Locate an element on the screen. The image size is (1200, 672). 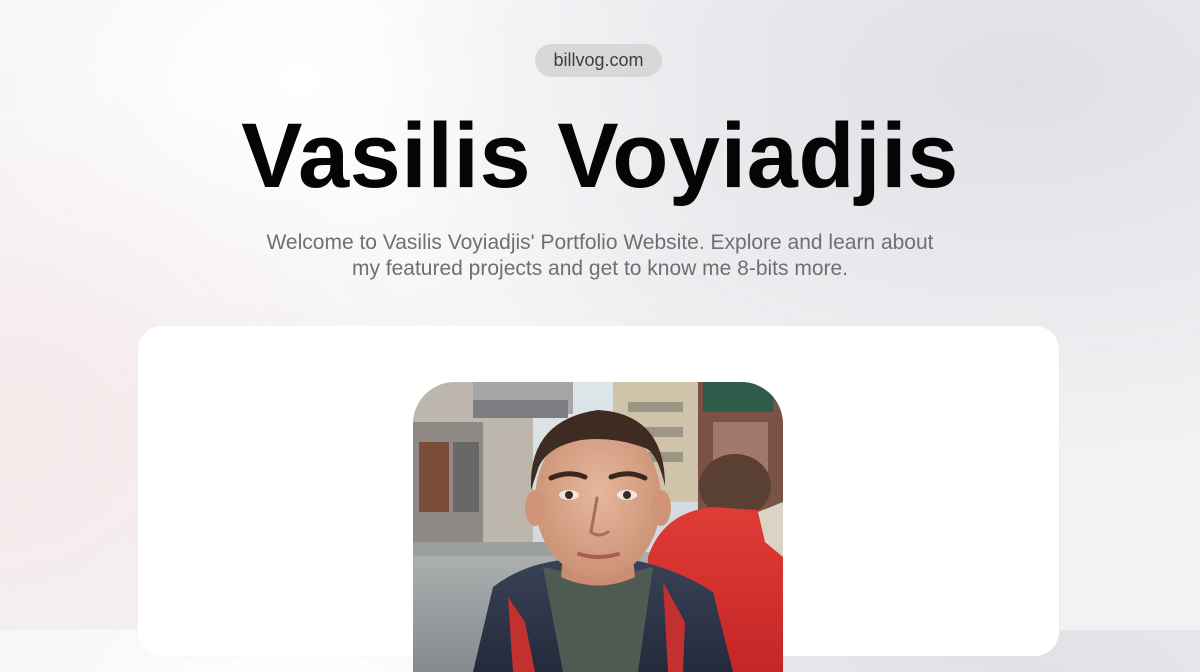
domain-badge: billvog.com is located at coordinates (598, 60).